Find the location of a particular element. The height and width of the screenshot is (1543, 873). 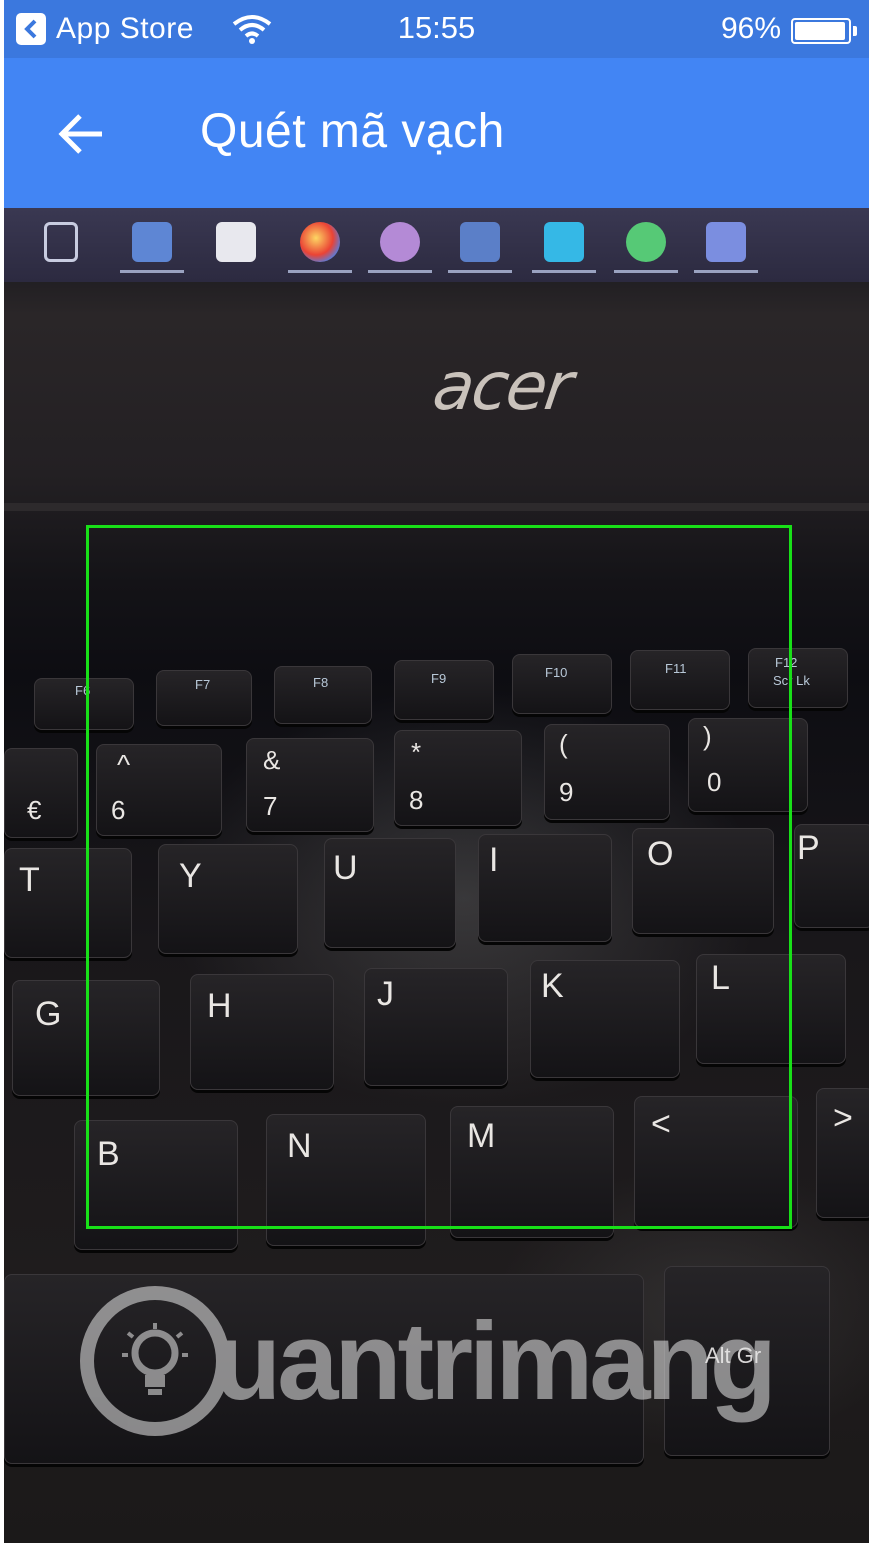

status-bar: App Store 15:55 96% is located at coordinates (436, 29).